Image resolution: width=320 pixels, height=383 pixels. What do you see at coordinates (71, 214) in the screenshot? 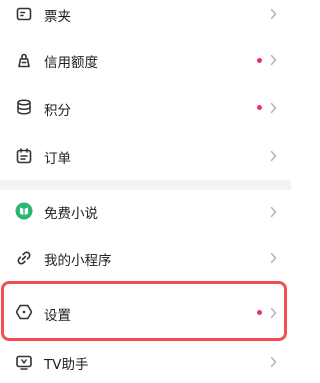
I see `menu-item-label: 免费小说` at bounding box center [71, 214].